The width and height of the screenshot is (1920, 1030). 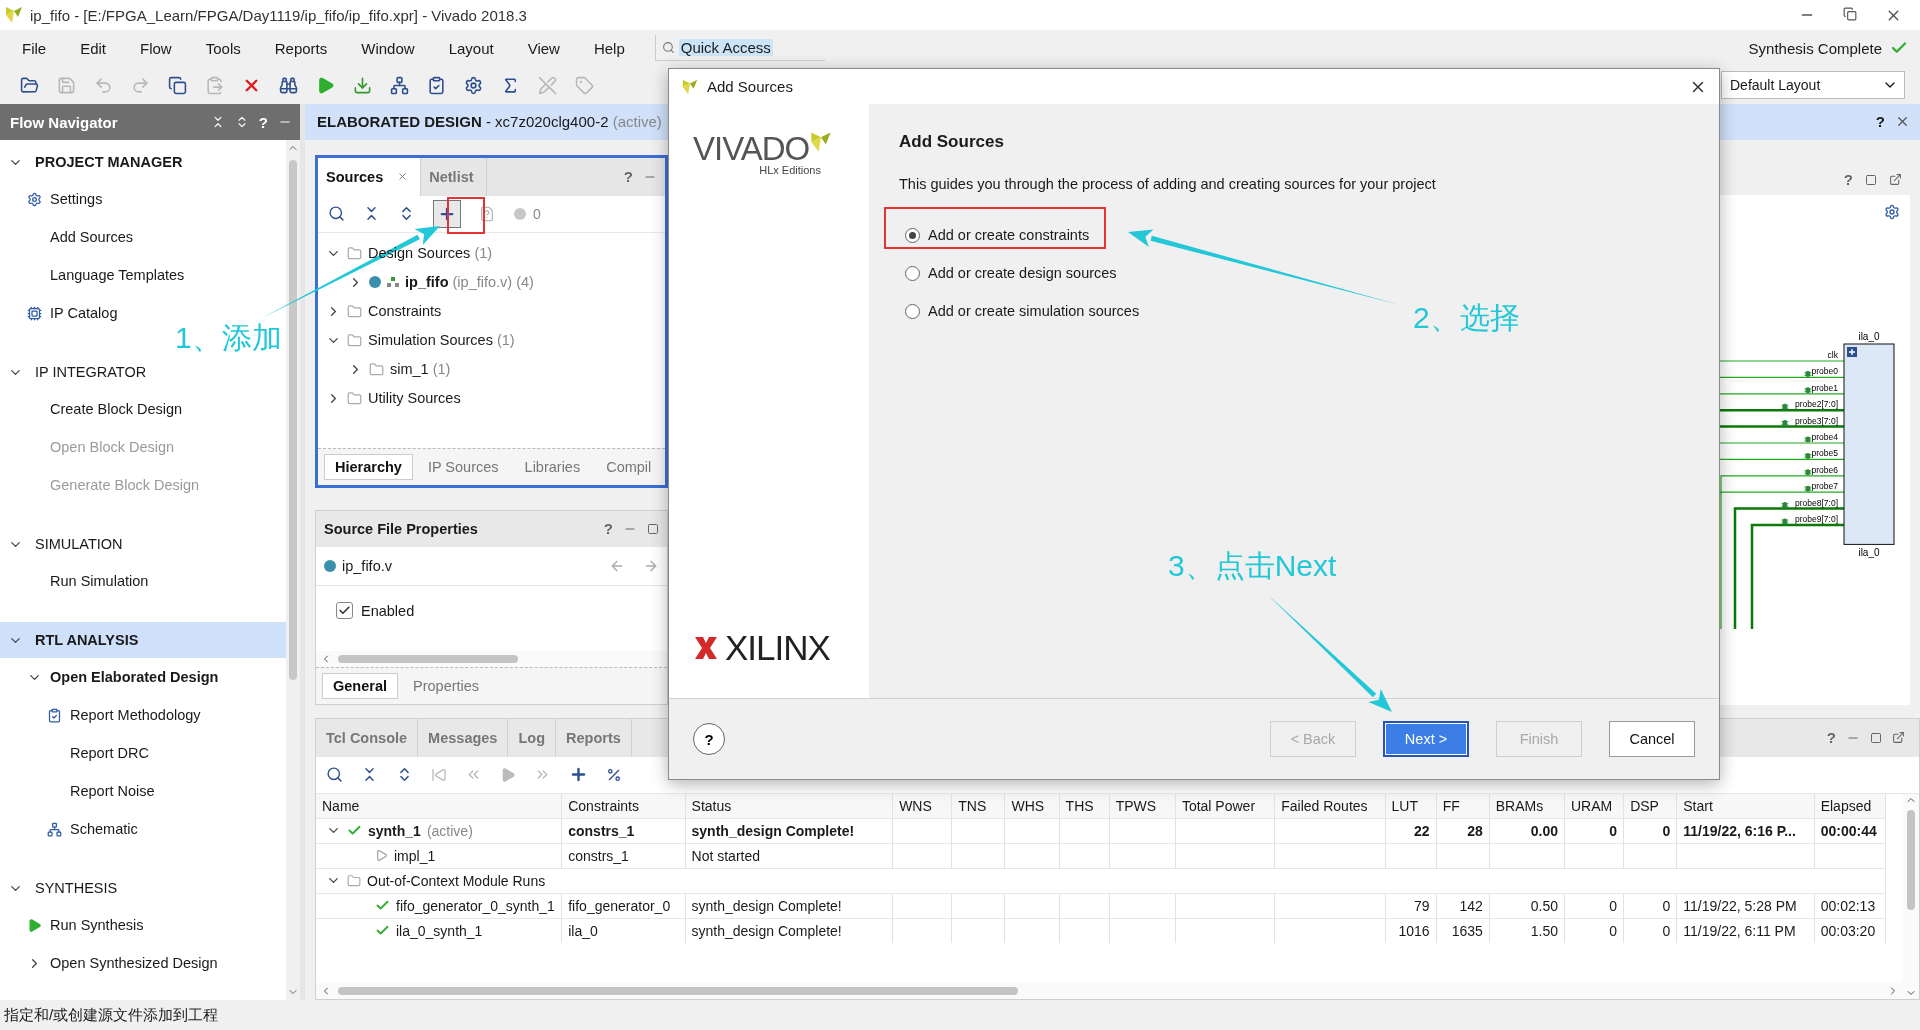 What do you see at coordinates (420, 369) in the screenshot?
I see `tree-item-label: sim_1 (1)` at bounding box center [420, 369].